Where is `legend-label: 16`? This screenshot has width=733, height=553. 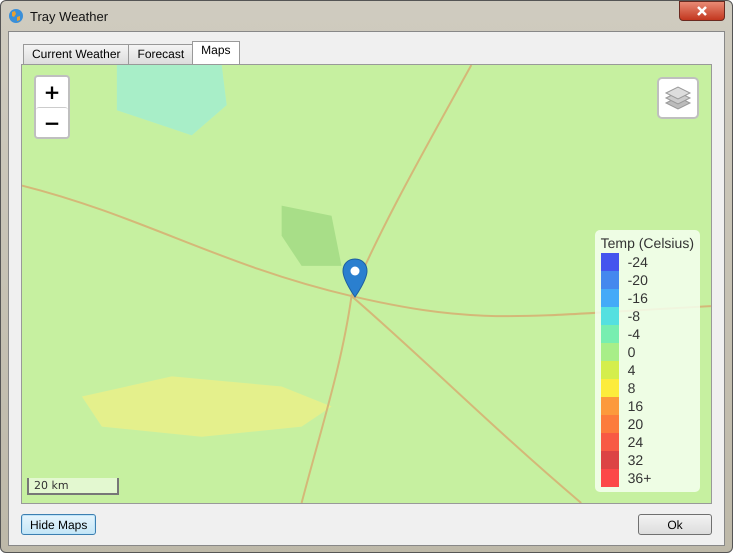
legend-label: 16 is located at coordinates (636, 406).